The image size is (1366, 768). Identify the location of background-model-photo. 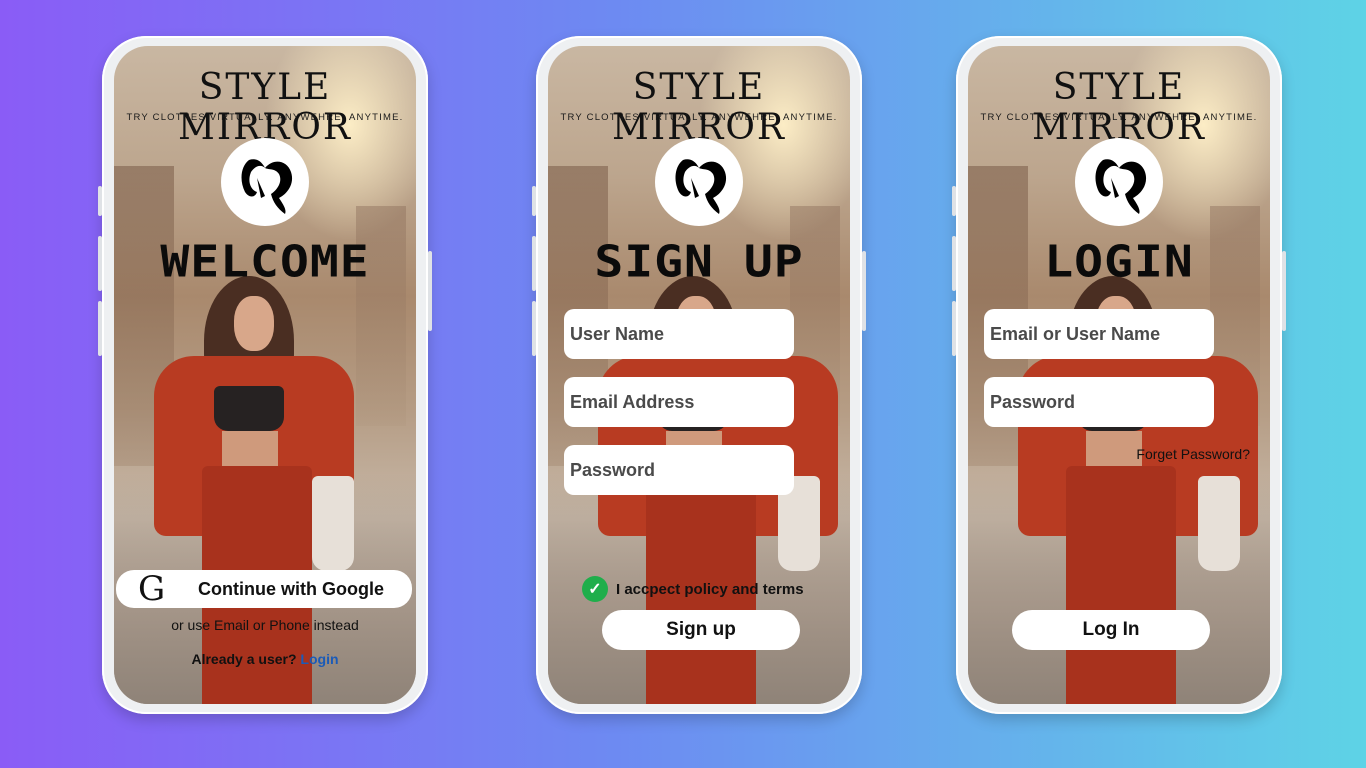
(274, 490).